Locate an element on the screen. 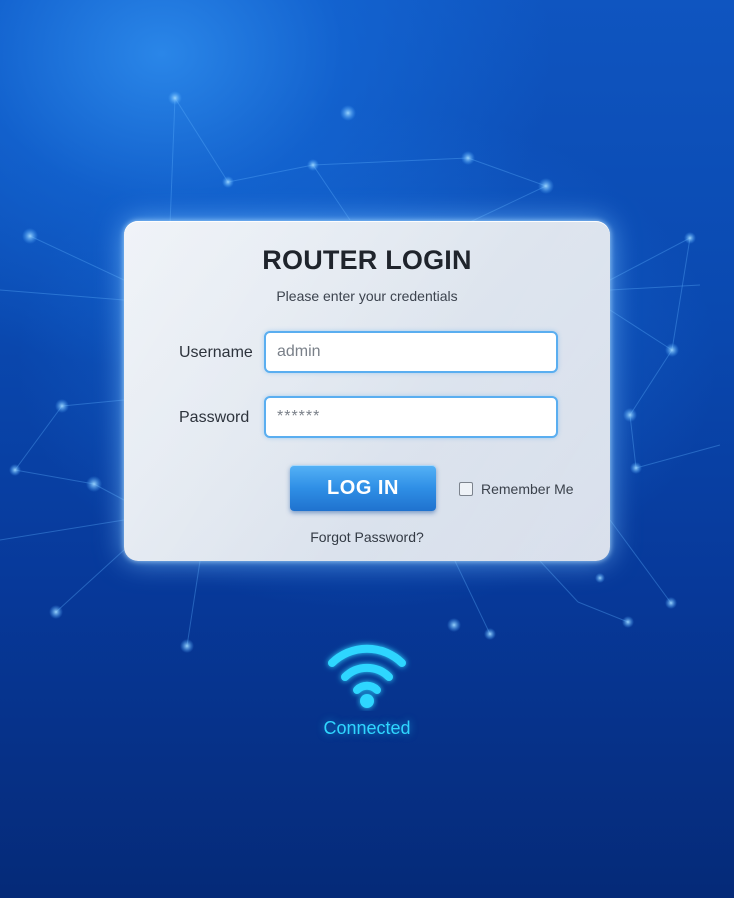 This screenshot has width=734, height=898. remember-me-checkbox is located at coordinates (466, 489).